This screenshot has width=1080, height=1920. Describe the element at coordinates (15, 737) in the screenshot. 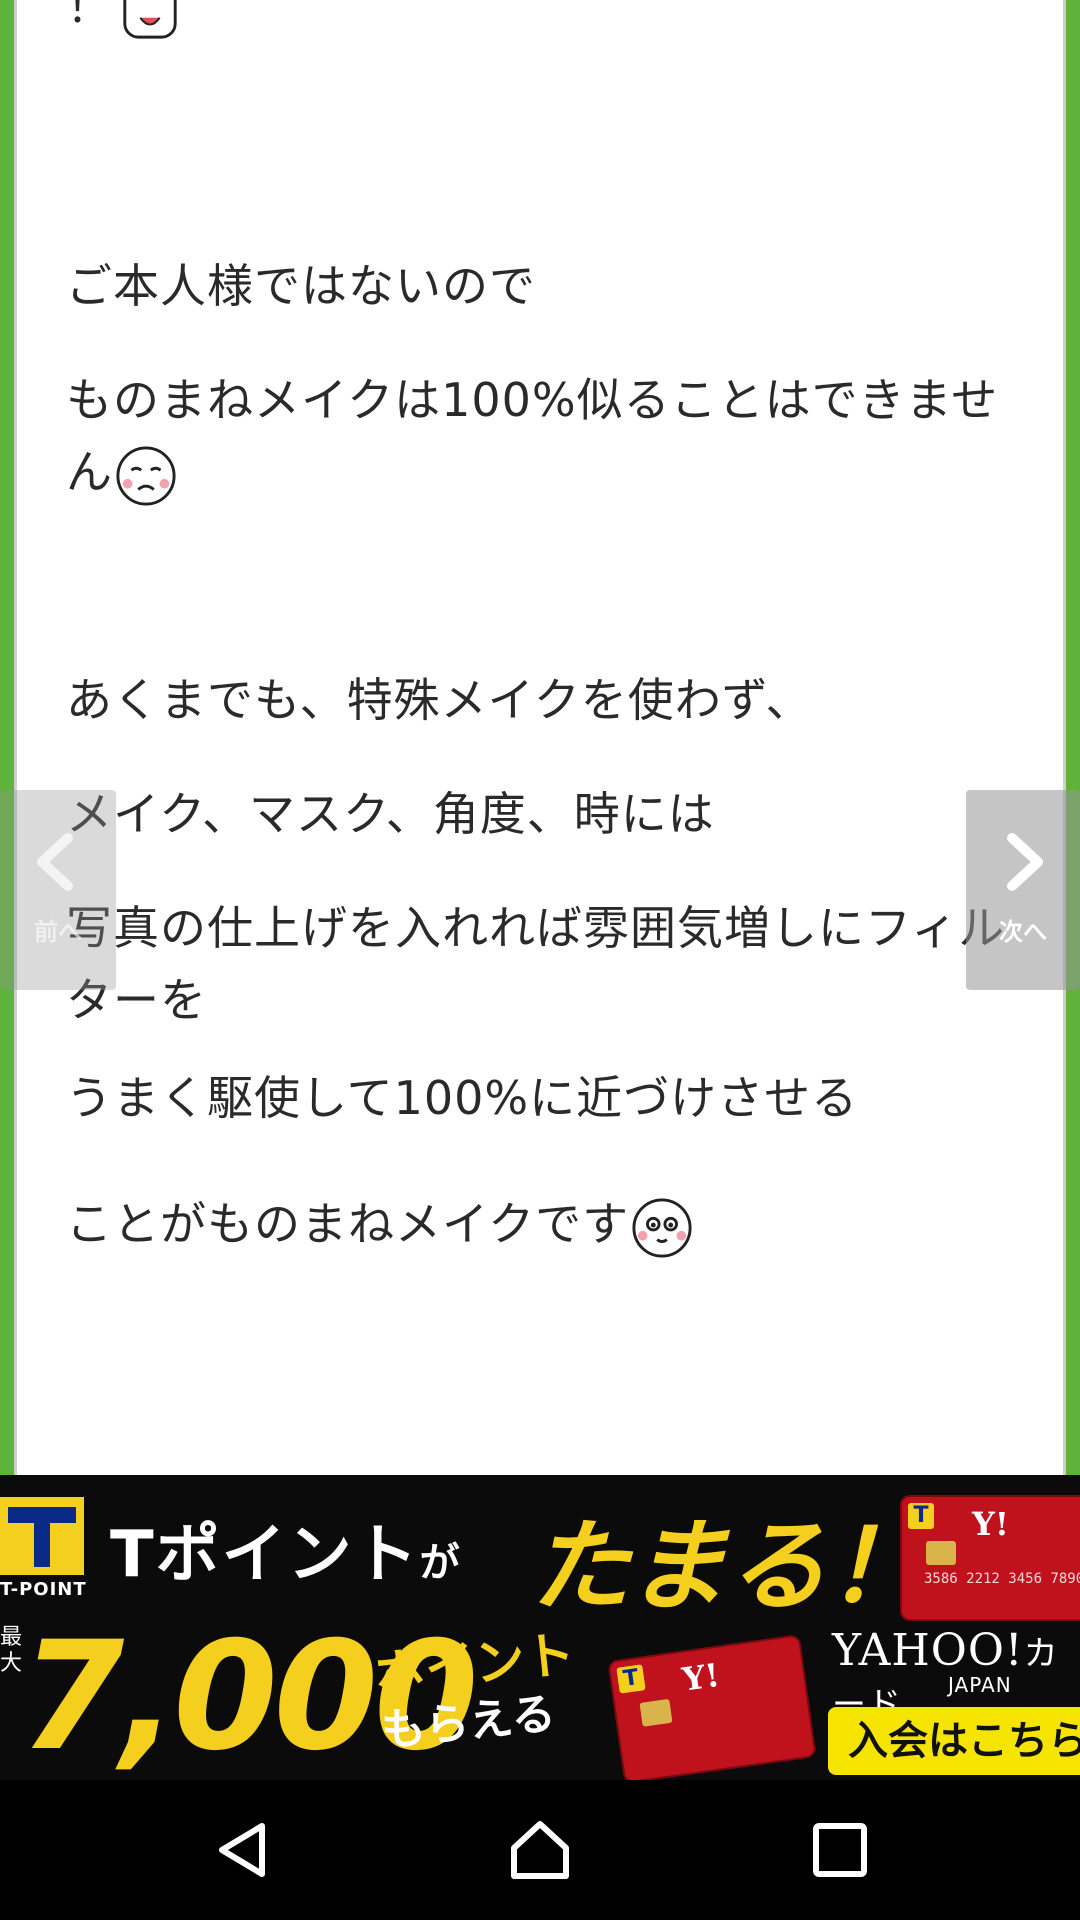

I see `page-frame-left-border` at that location.